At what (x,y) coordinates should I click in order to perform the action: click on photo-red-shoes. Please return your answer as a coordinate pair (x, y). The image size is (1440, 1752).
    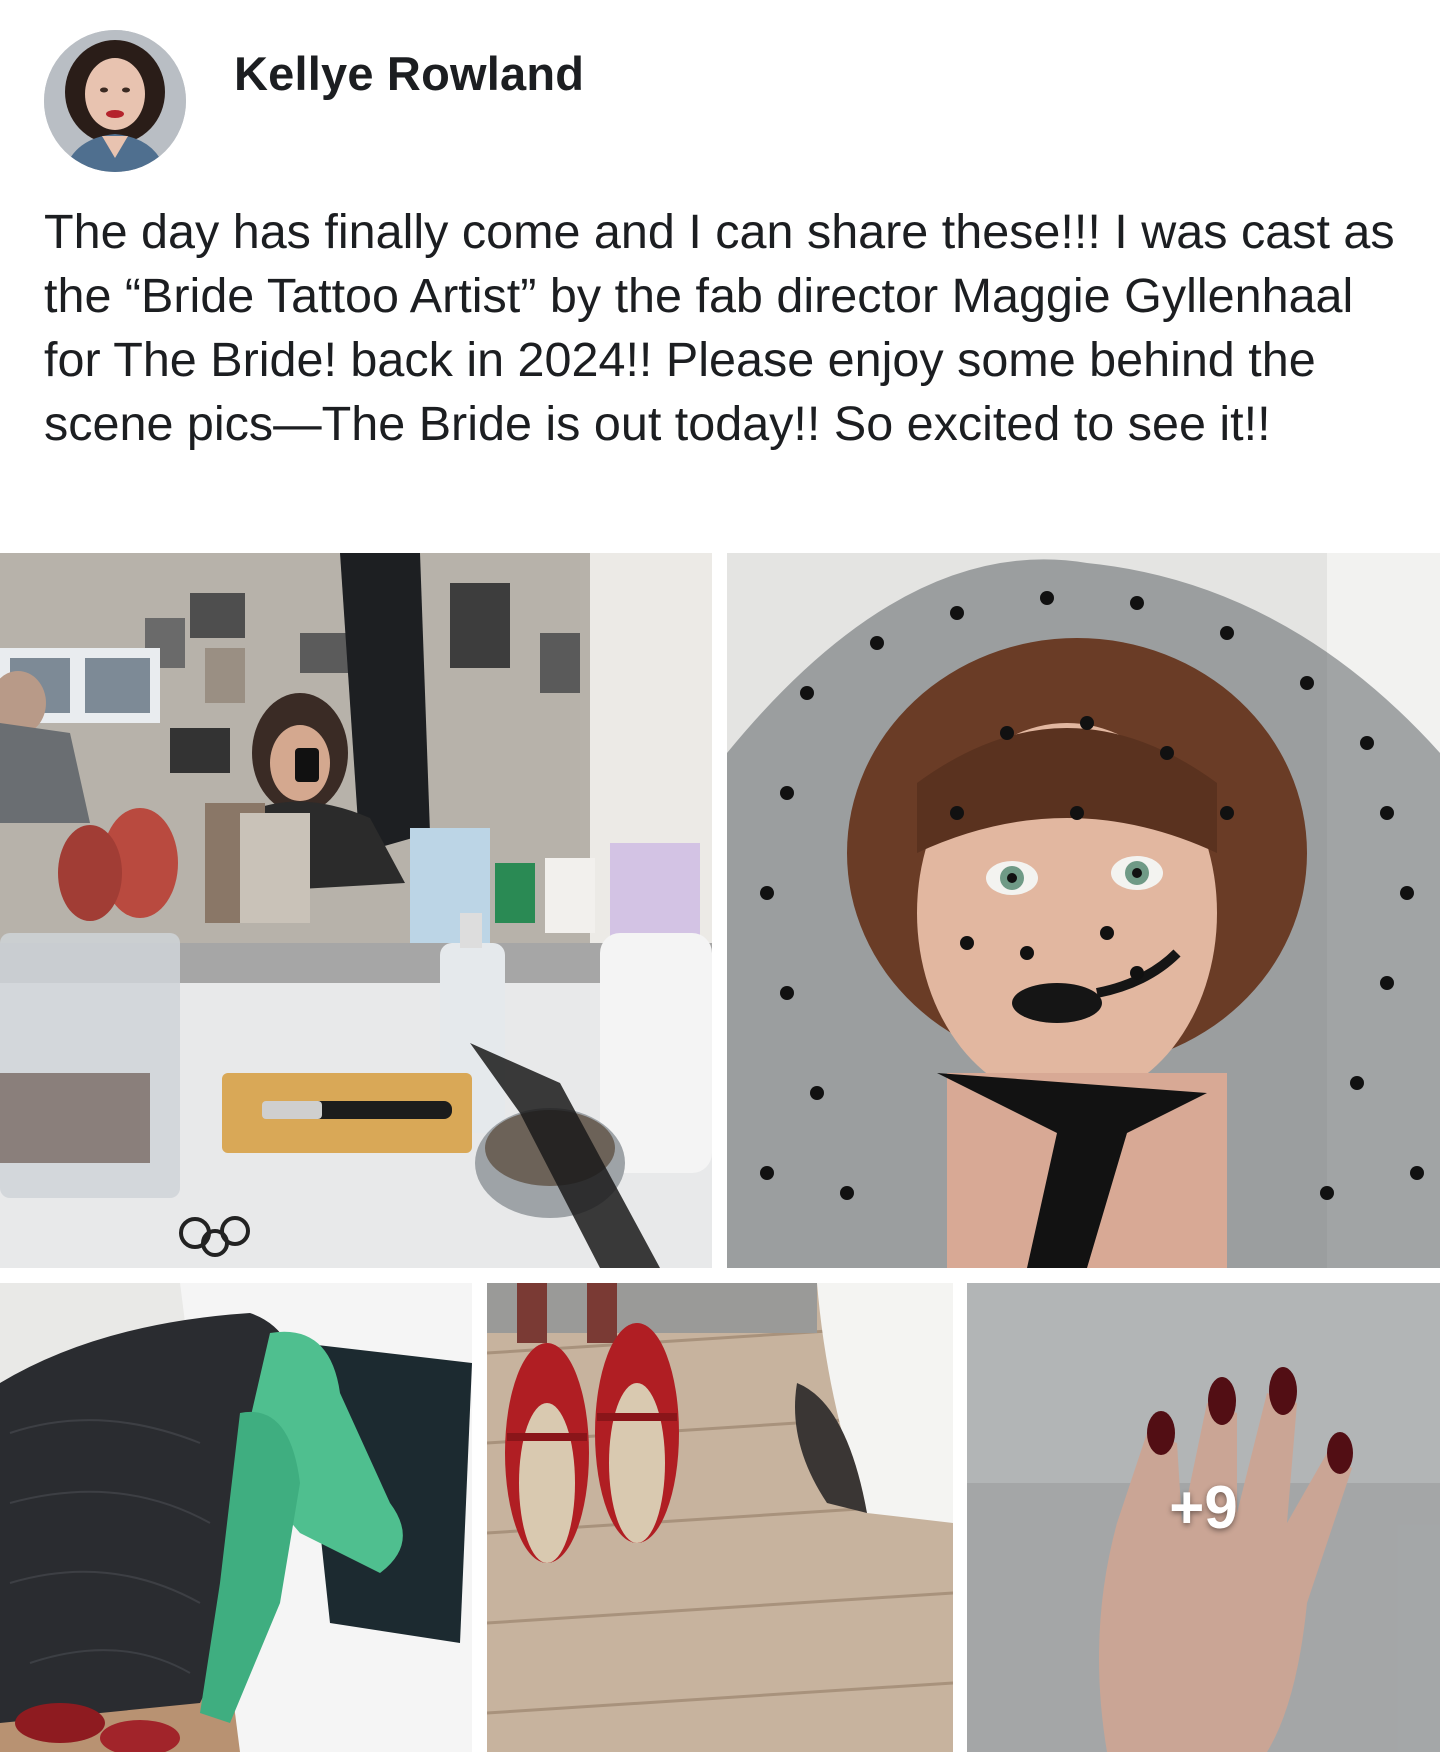
    Looking at the image, I should click on (720, 1517).